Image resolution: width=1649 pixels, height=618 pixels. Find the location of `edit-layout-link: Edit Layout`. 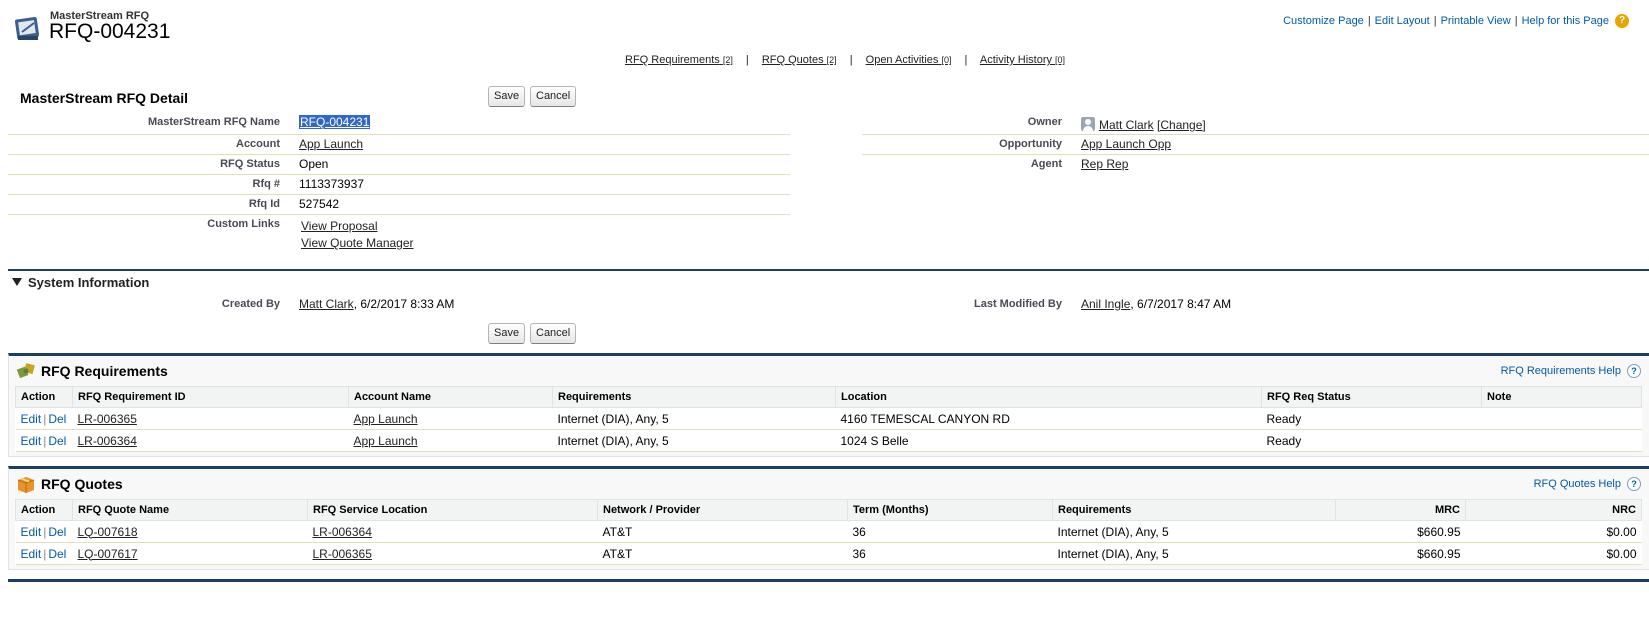

edit-layout-link: Edit Layout is located at coordinates (1402, 21).